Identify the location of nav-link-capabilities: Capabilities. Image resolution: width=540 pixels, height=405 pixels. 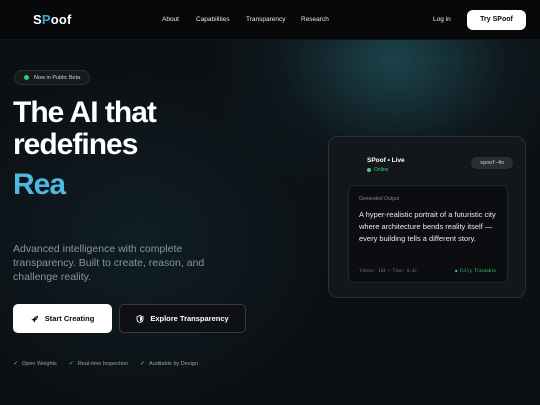
(213, 19).